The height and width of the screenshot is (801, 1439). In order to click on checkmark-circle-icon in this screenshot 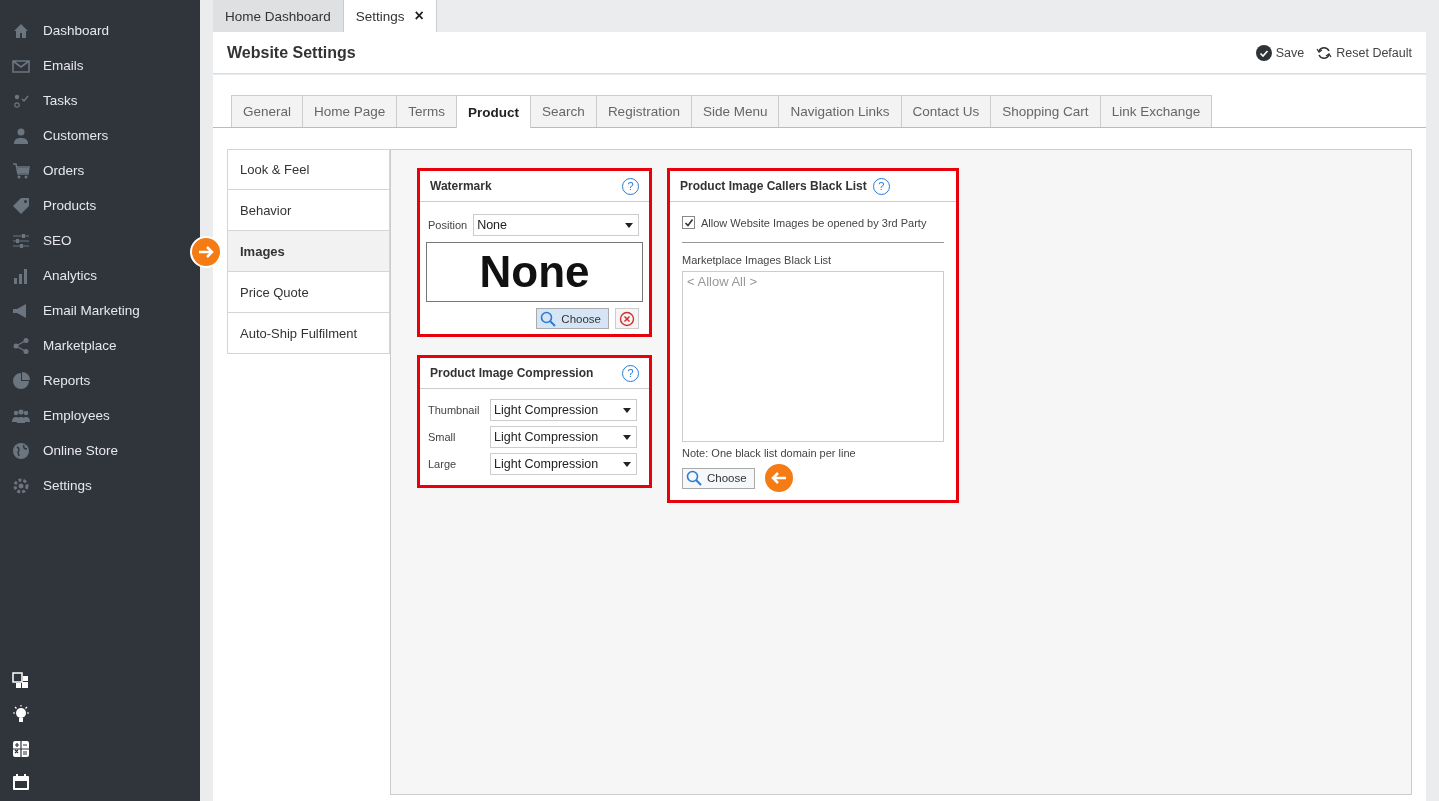, I will do `click(1263, 52)`.